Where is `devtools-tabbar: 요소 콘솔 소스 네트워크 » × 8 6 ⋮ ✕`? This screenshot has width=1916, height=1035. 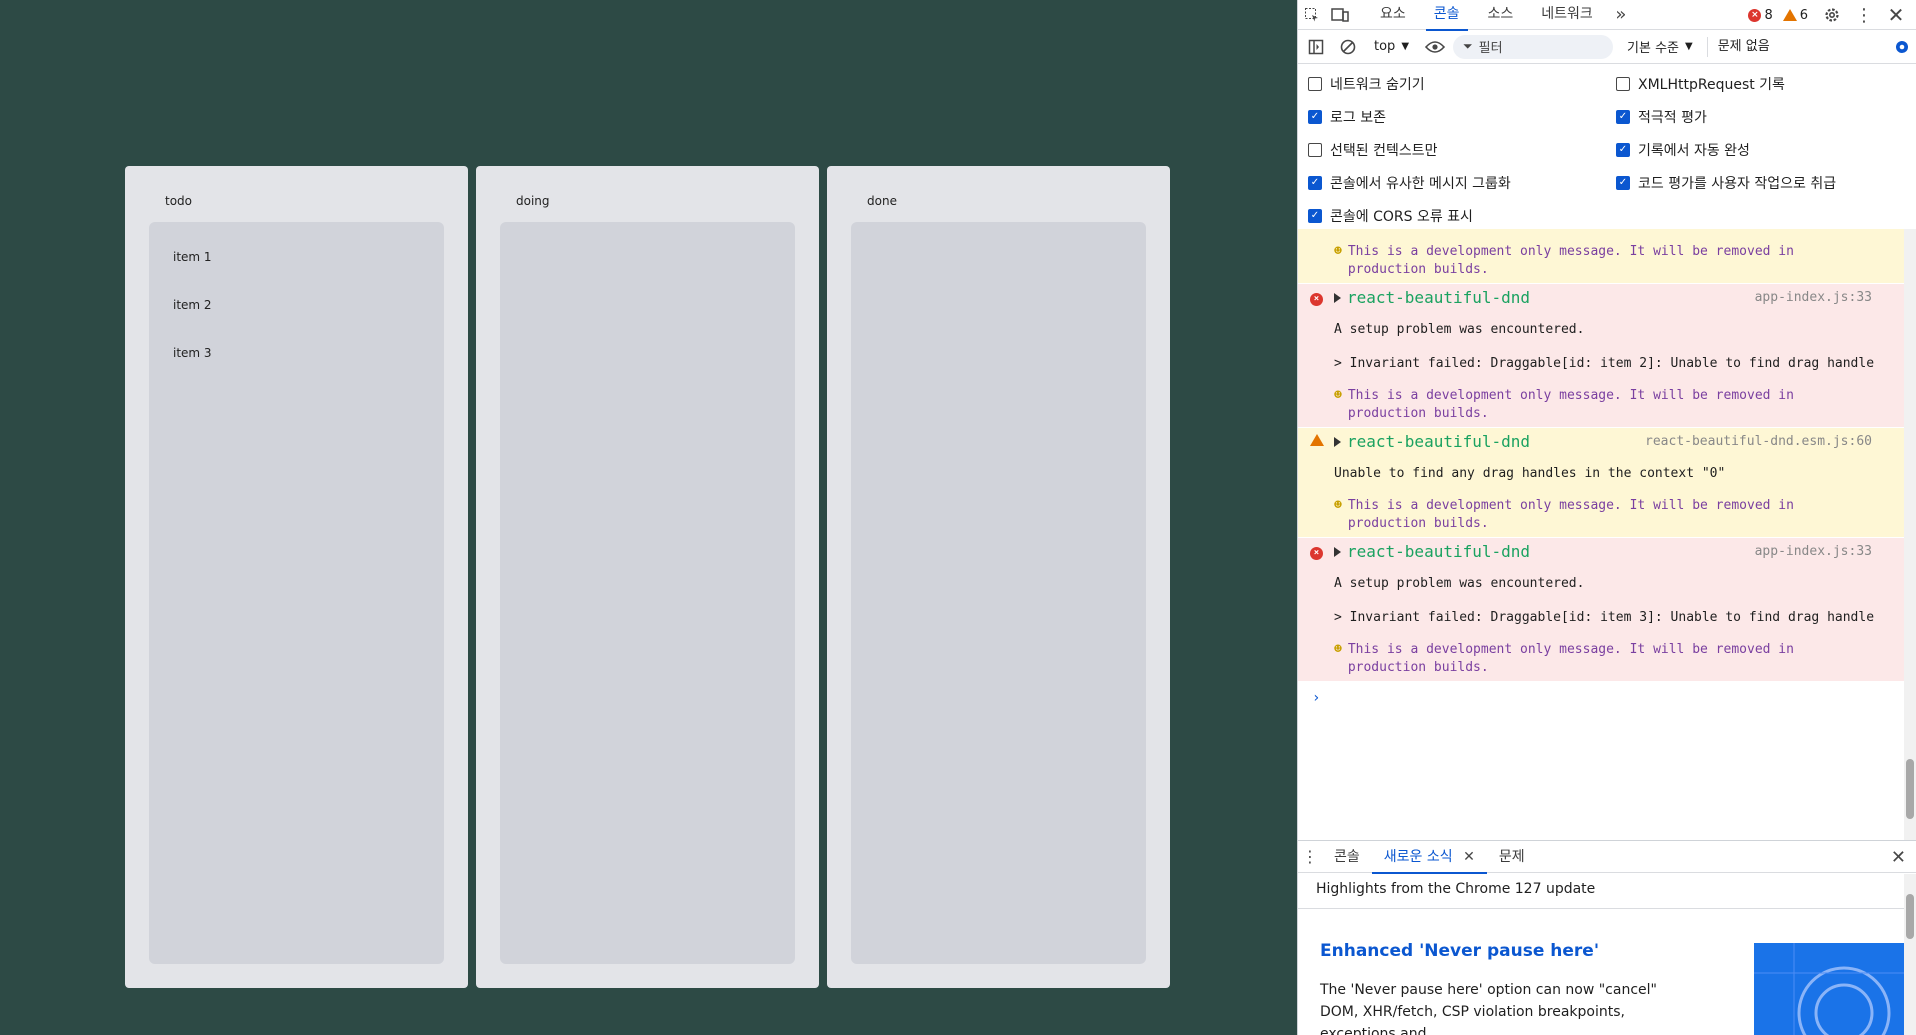 devtools-tabbar: 요소 콘솔 소스 네트워크 » × 8 6 ⋮ ✕ is located at coordinates (1607, 15).